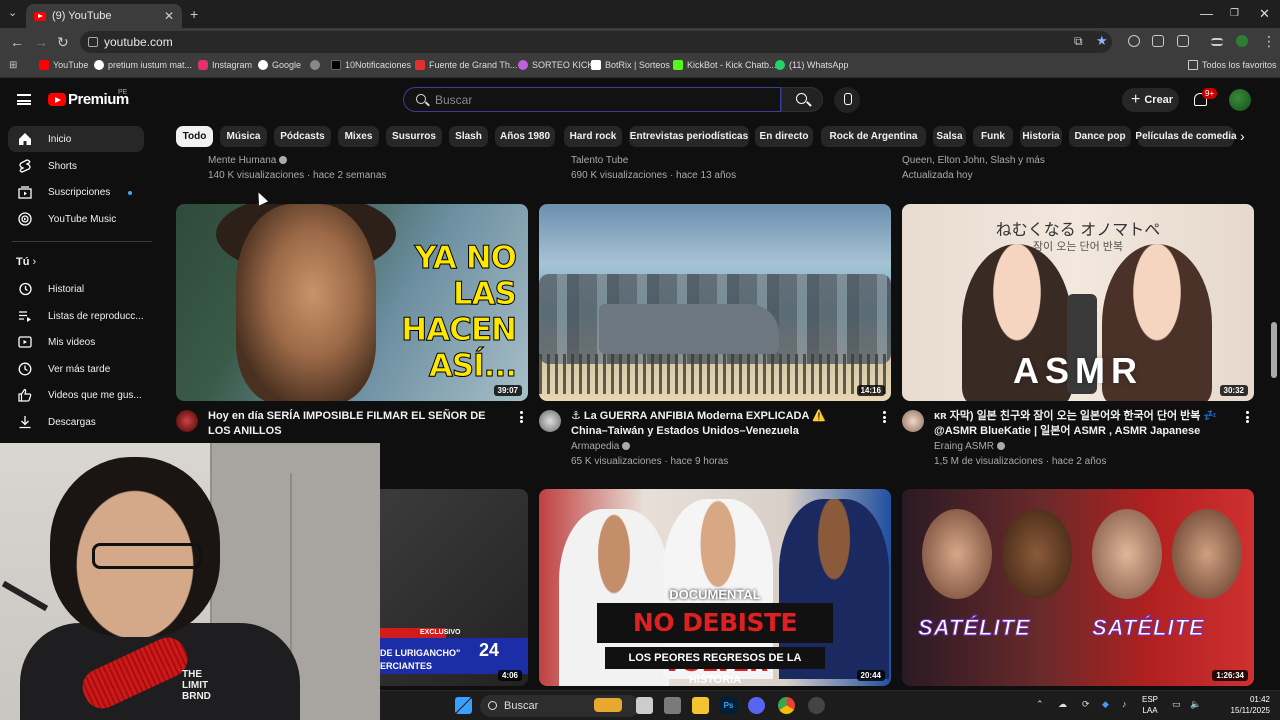  What do you see at coordinates (1158, 41) in the screenshot?
I see `extension2-icon` at bounding box center [1158, 41].